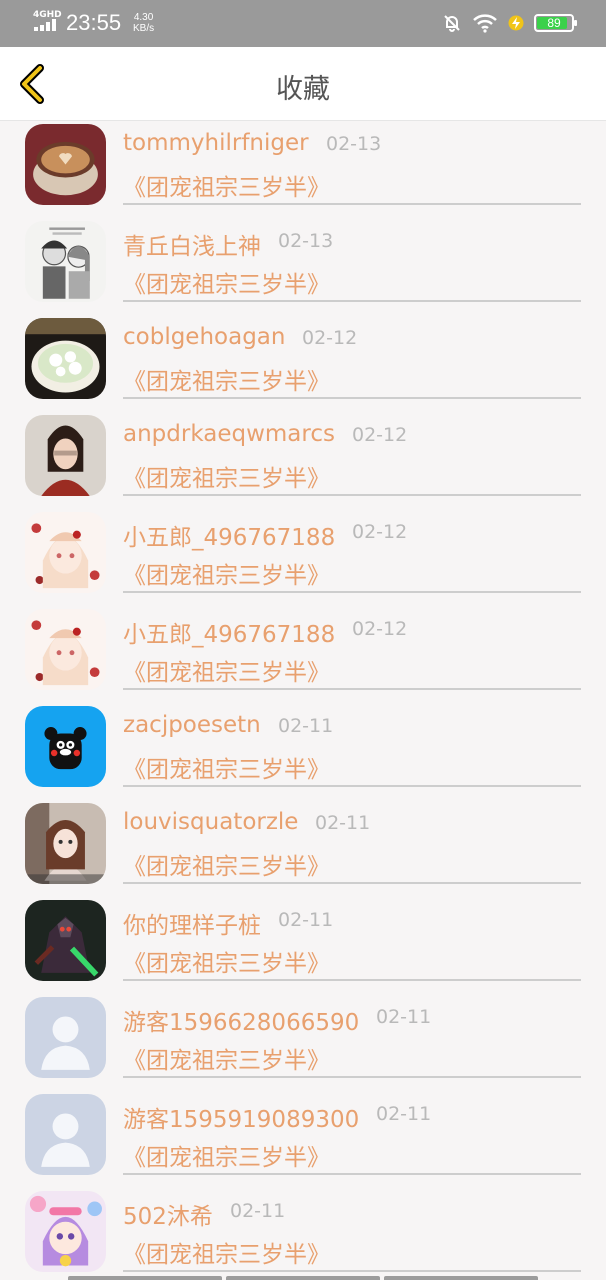  What do you see at coordinates (452, 23) in the screenshot?
I see `mute-bell-icon` at bounding box center [452, 23].